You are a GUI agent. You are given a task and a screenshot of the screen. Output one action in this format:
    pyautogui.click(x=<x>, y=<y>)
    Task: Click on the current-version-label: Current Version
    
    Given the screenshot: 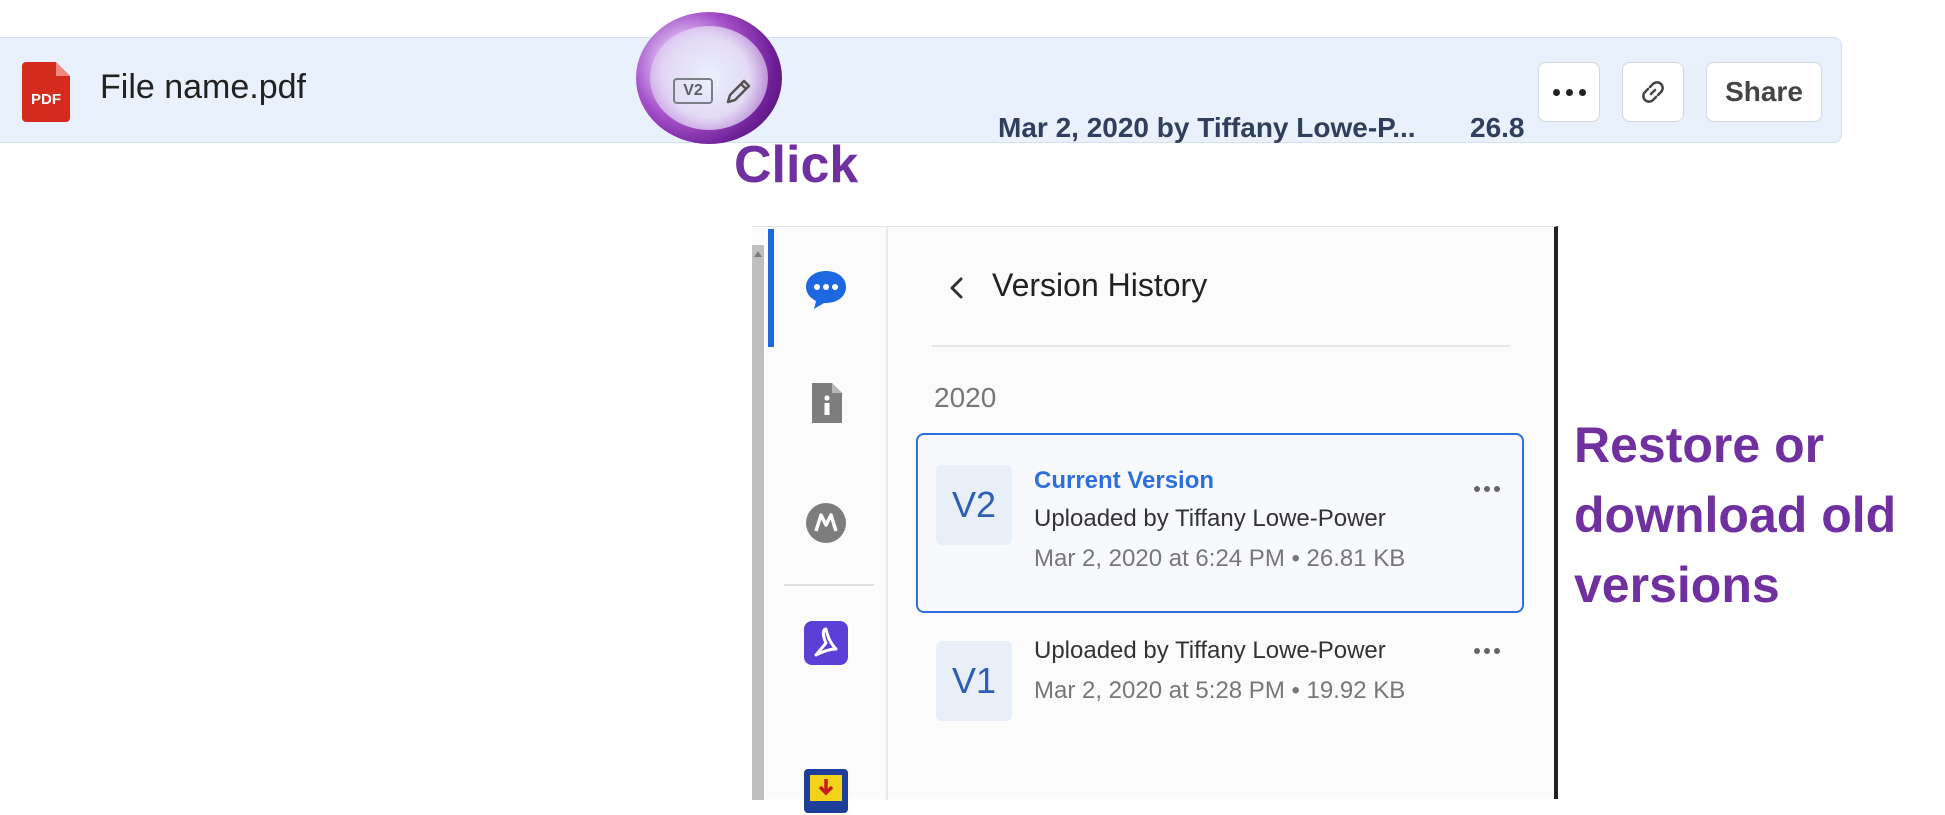 What is the action you would take?
    pyautogui.click(x=1124, y=480)
    